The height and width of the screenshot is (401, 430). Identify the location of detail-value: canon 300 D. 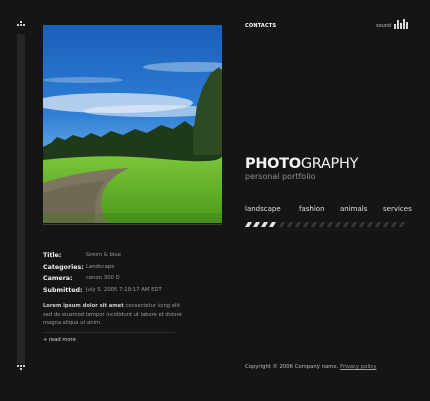
(103, 278).